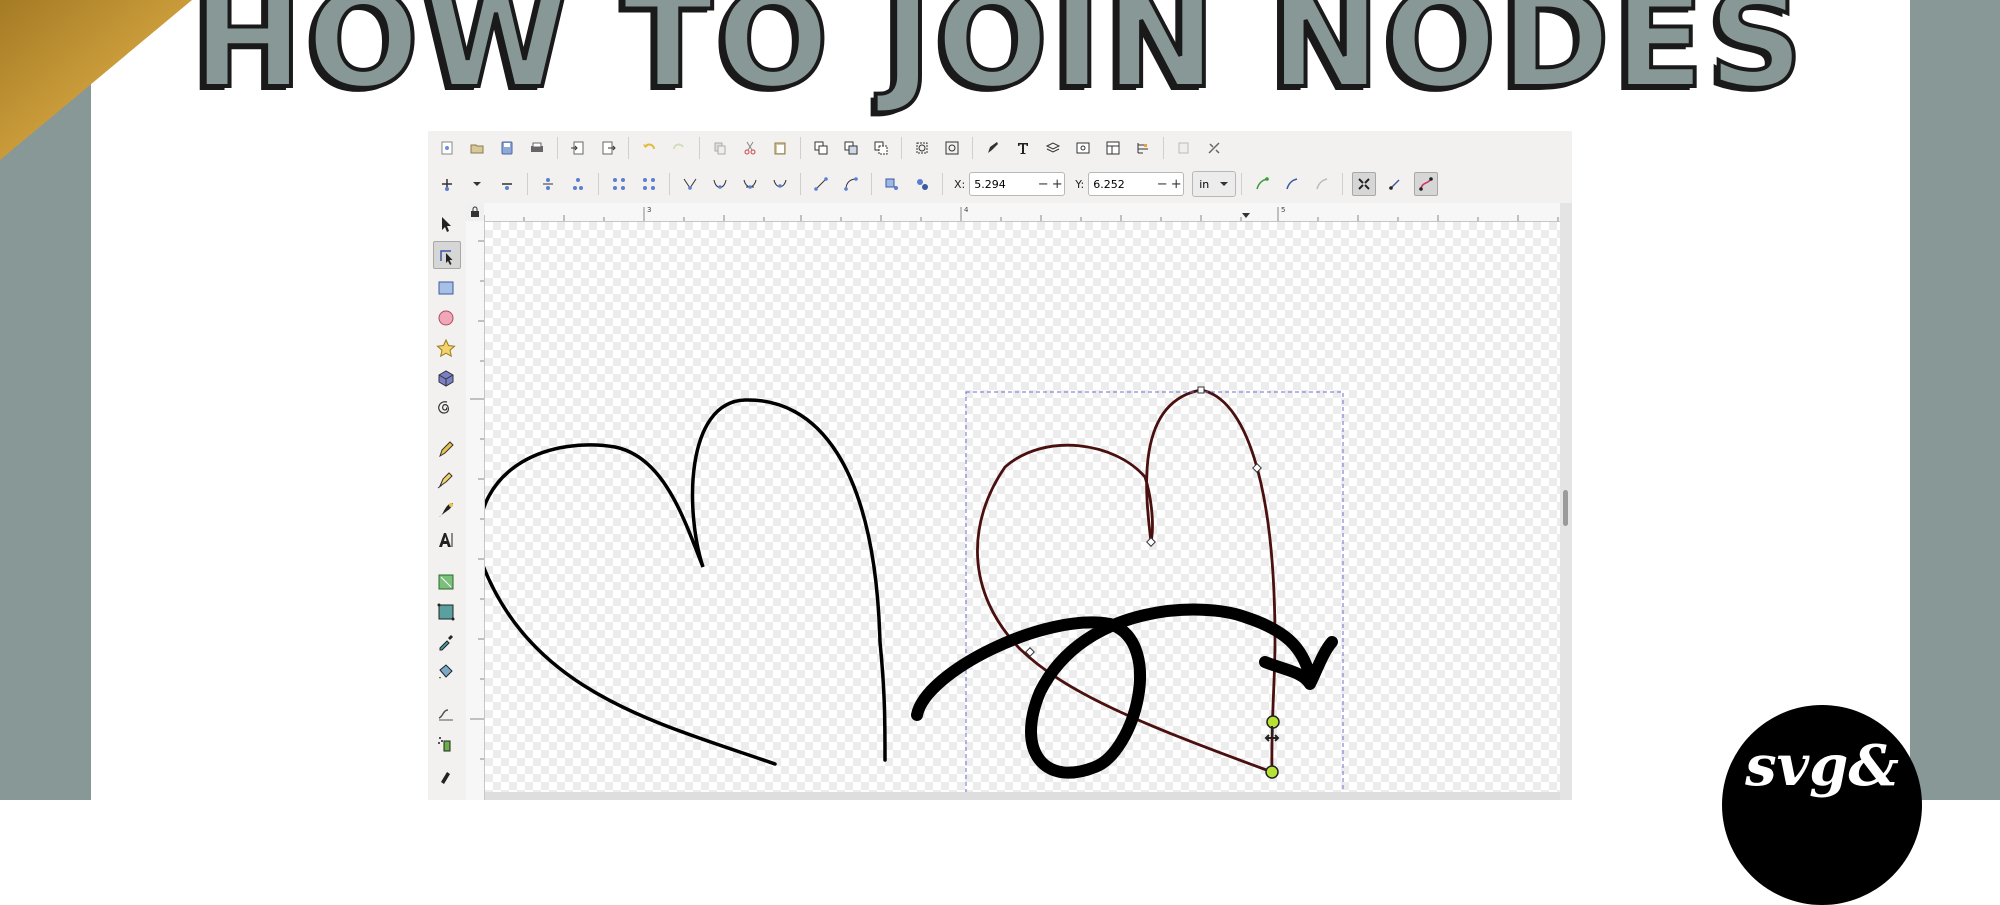  What do you see at coordinates (1022, 796) in the screenshot?
I see `horizontal-scrollbar` at bounding box center [1022, 796].